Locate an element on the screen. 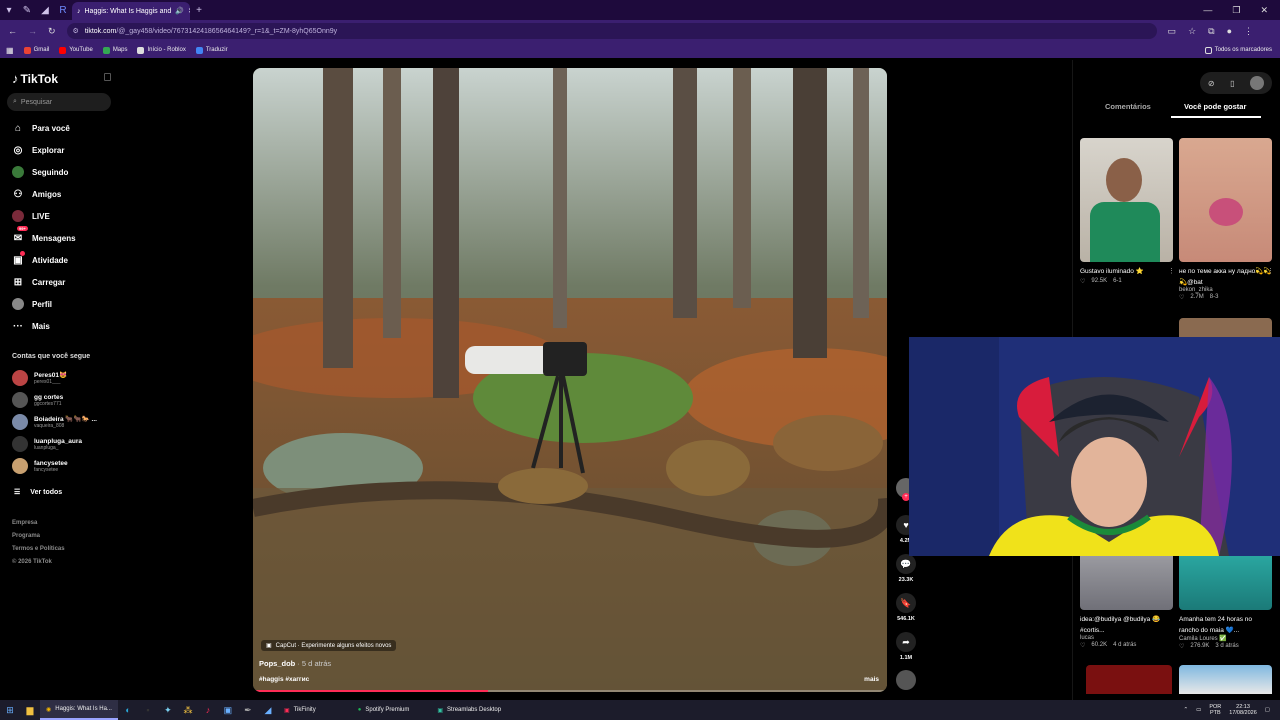  followed-account: Peres01😻 peres01___ is located at coordinates (39, 378).